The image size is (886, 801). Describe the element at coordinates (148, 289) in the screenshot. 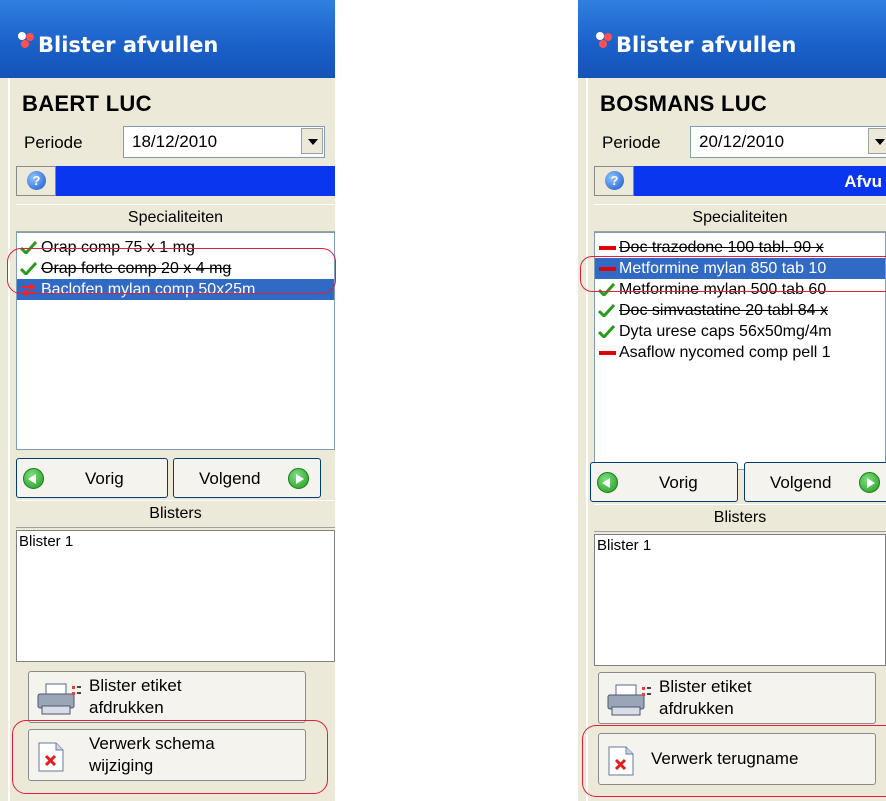

I see `item-label: Baclofen mylan comp 50x25m` at that location.